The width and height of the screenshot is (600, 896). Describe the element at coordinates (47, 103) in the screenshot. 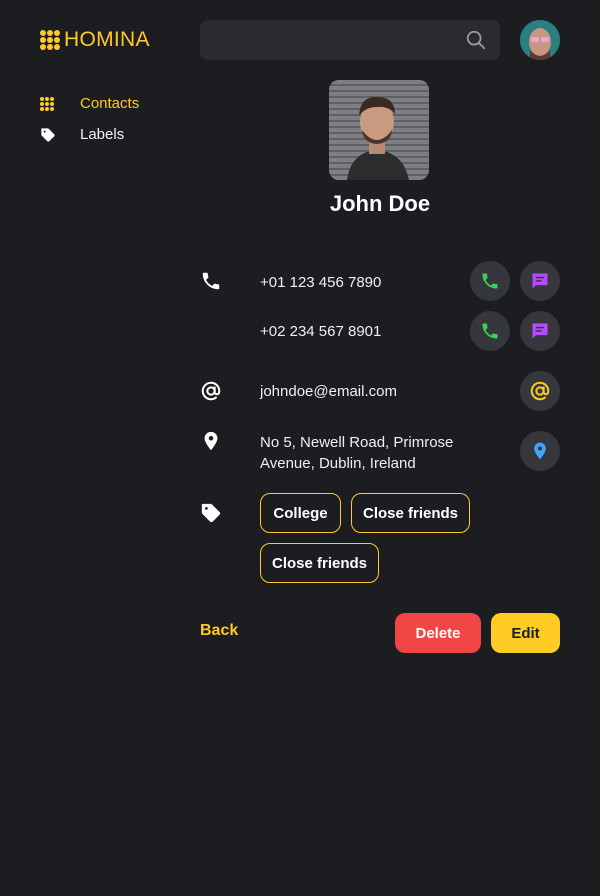

I see `grid-icon` at that location.